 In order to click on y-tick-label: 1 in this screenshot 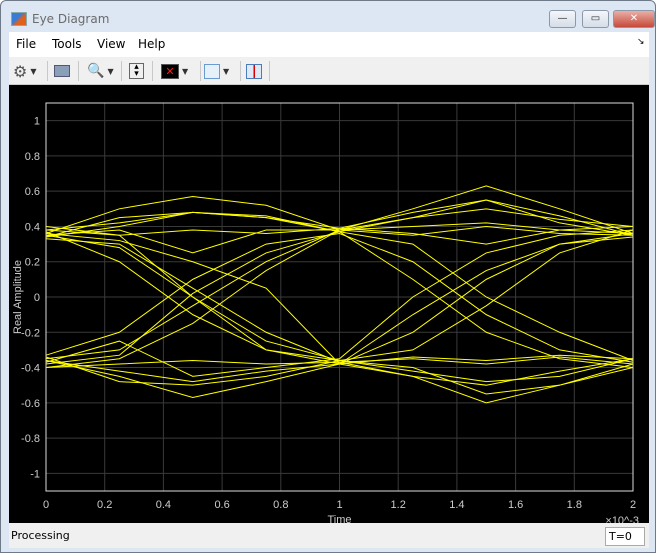, I will do `click(37, 122)`.